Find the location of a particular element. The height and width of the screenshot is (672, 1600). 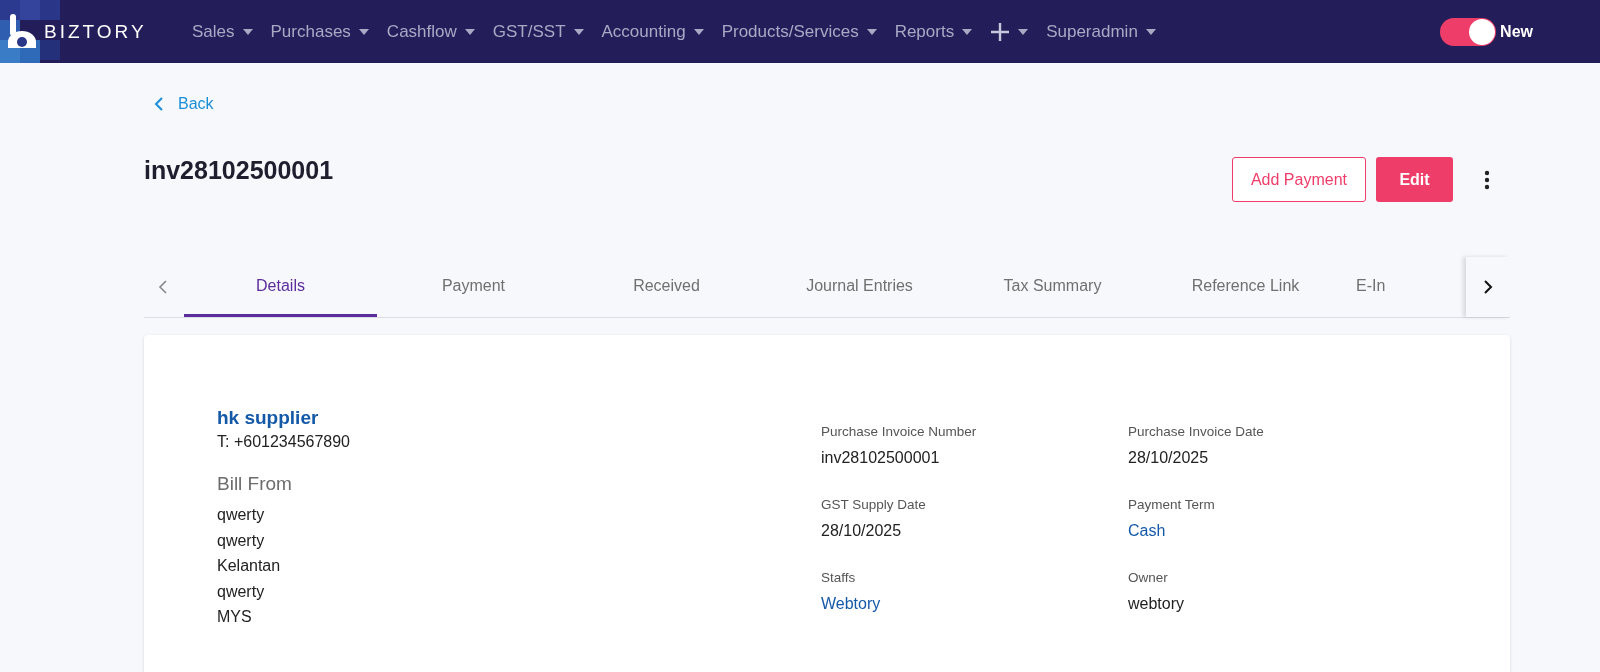

back-link: Back is located at coordinates (184, 104).